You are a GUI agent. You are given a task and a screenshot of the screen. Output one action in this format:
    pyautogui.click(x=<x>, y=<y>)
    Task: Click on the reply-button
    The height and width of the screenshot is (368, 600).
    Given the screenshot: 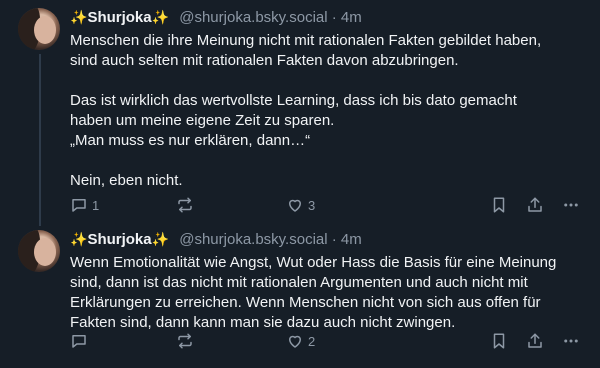 What is the action you would take?
    pyautogui.click(x=81, y=341)
    